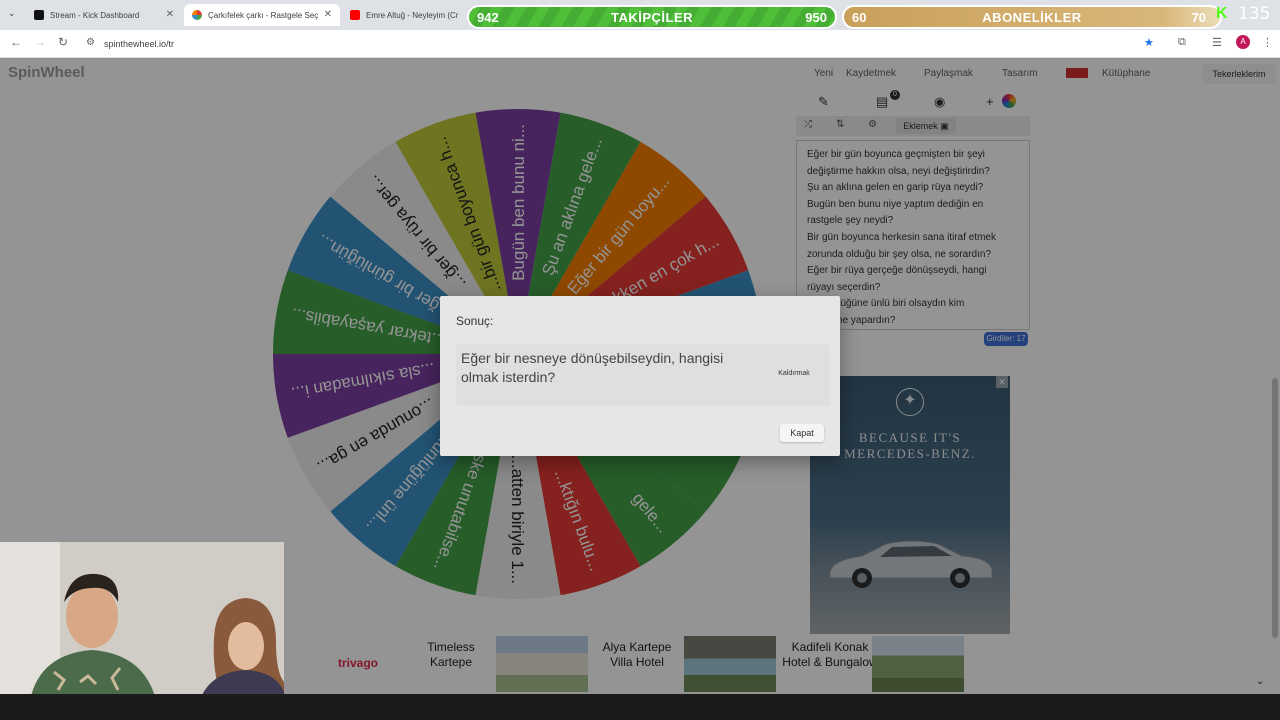 Image resolution: width=1280 pixels, height=720 pixels. I want to click on followers-goal-bar: 942 TAKİPÇİLER 950, so click(652, 17).